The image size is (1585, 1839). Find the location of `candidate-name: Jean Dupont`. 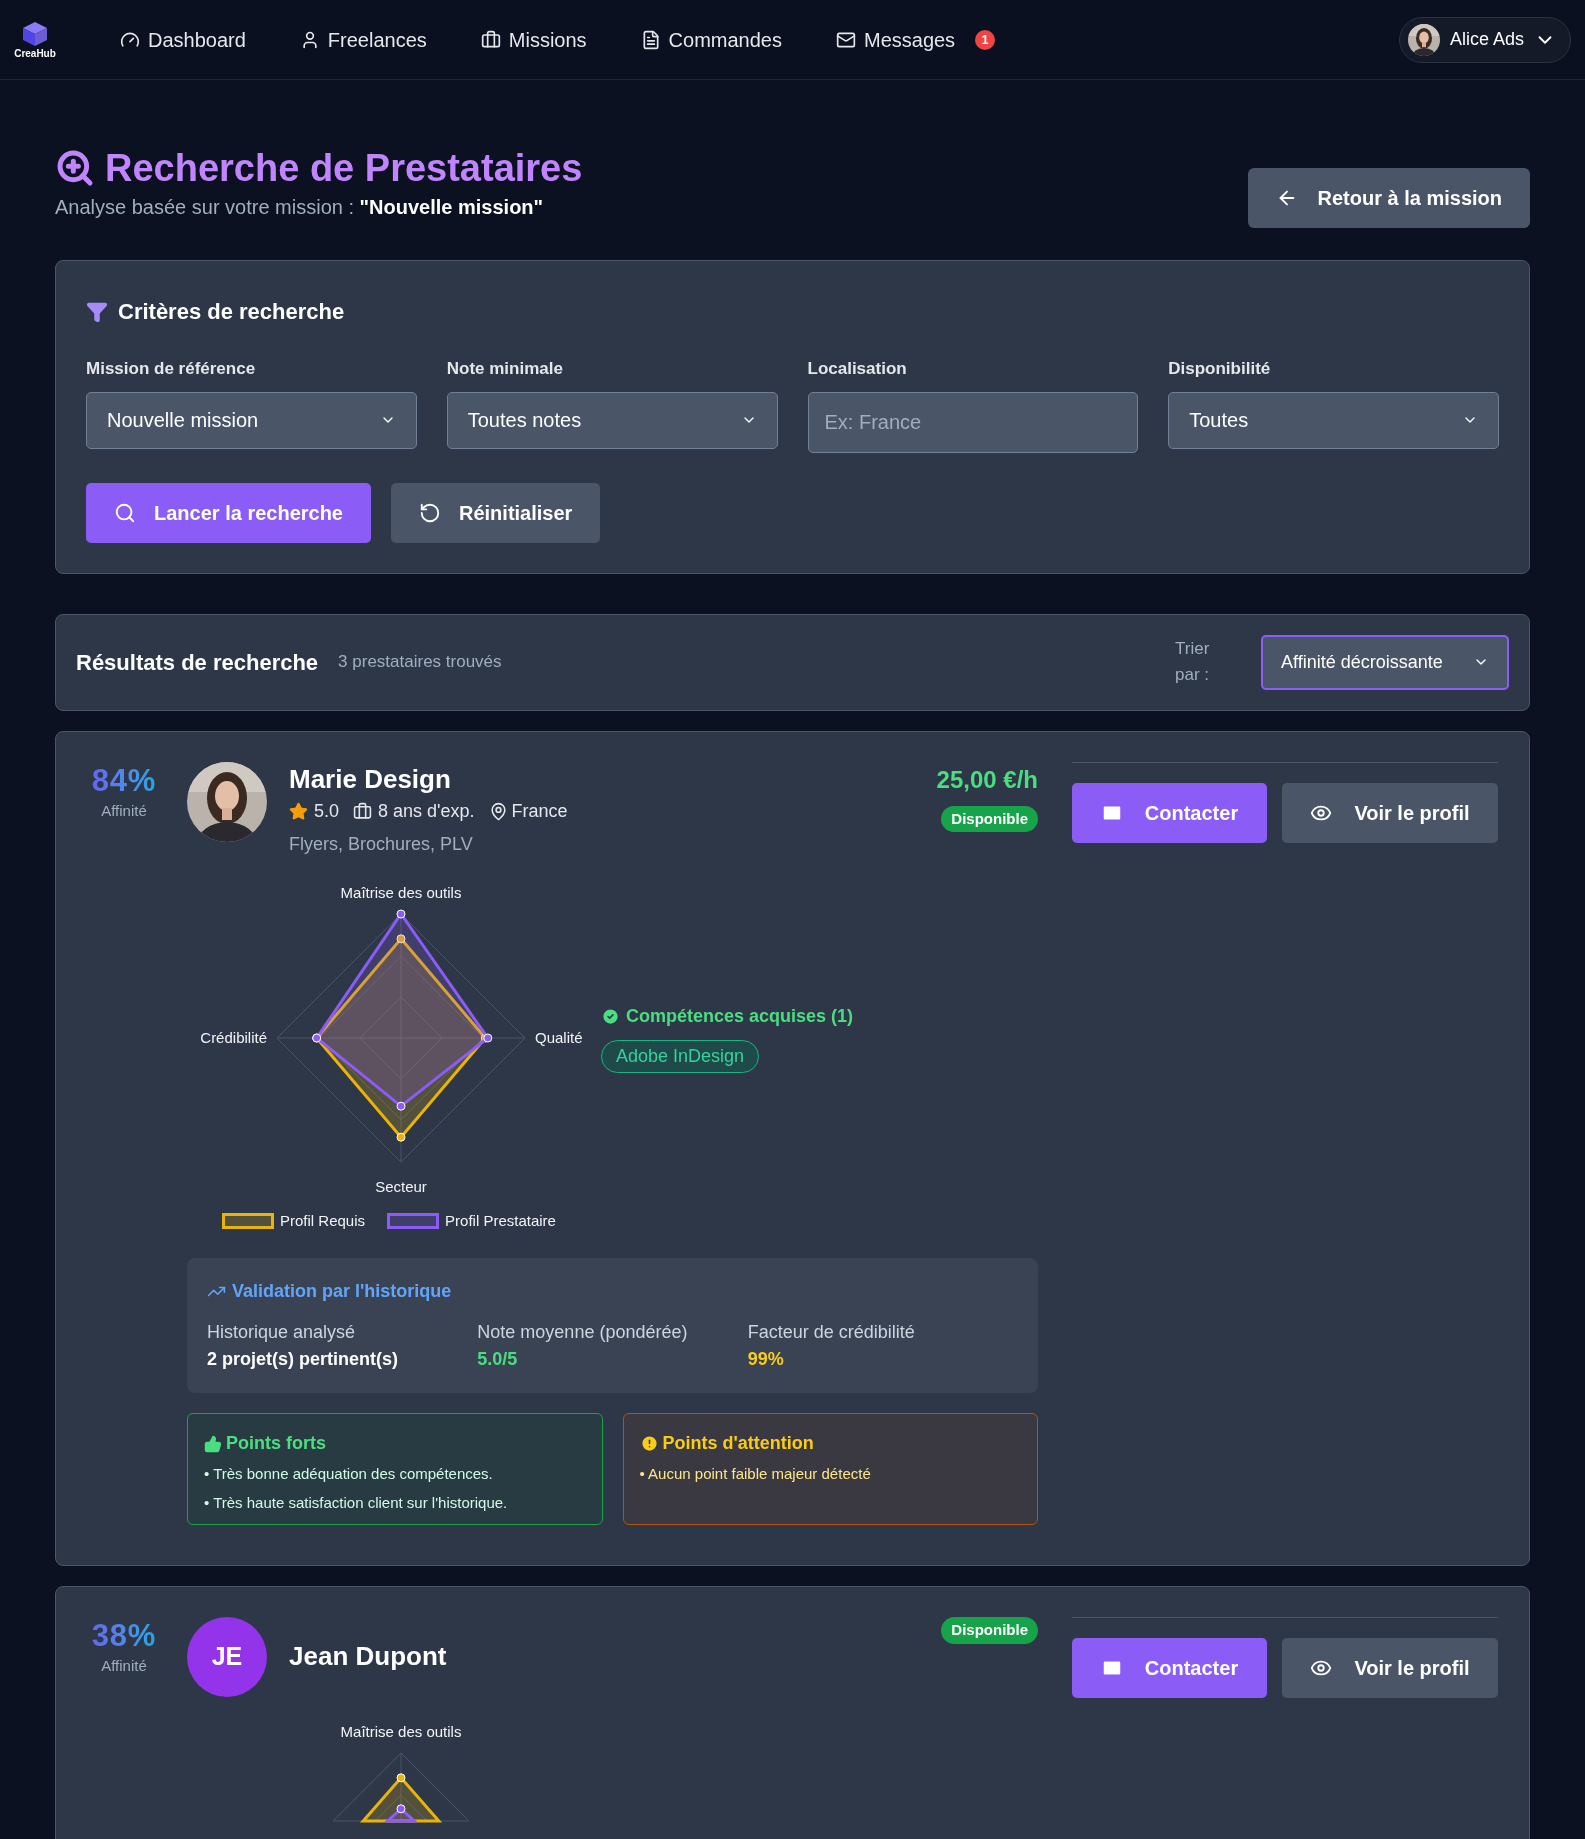

candidate-name: Jean Dupont is located at coordinates (368, 1656).